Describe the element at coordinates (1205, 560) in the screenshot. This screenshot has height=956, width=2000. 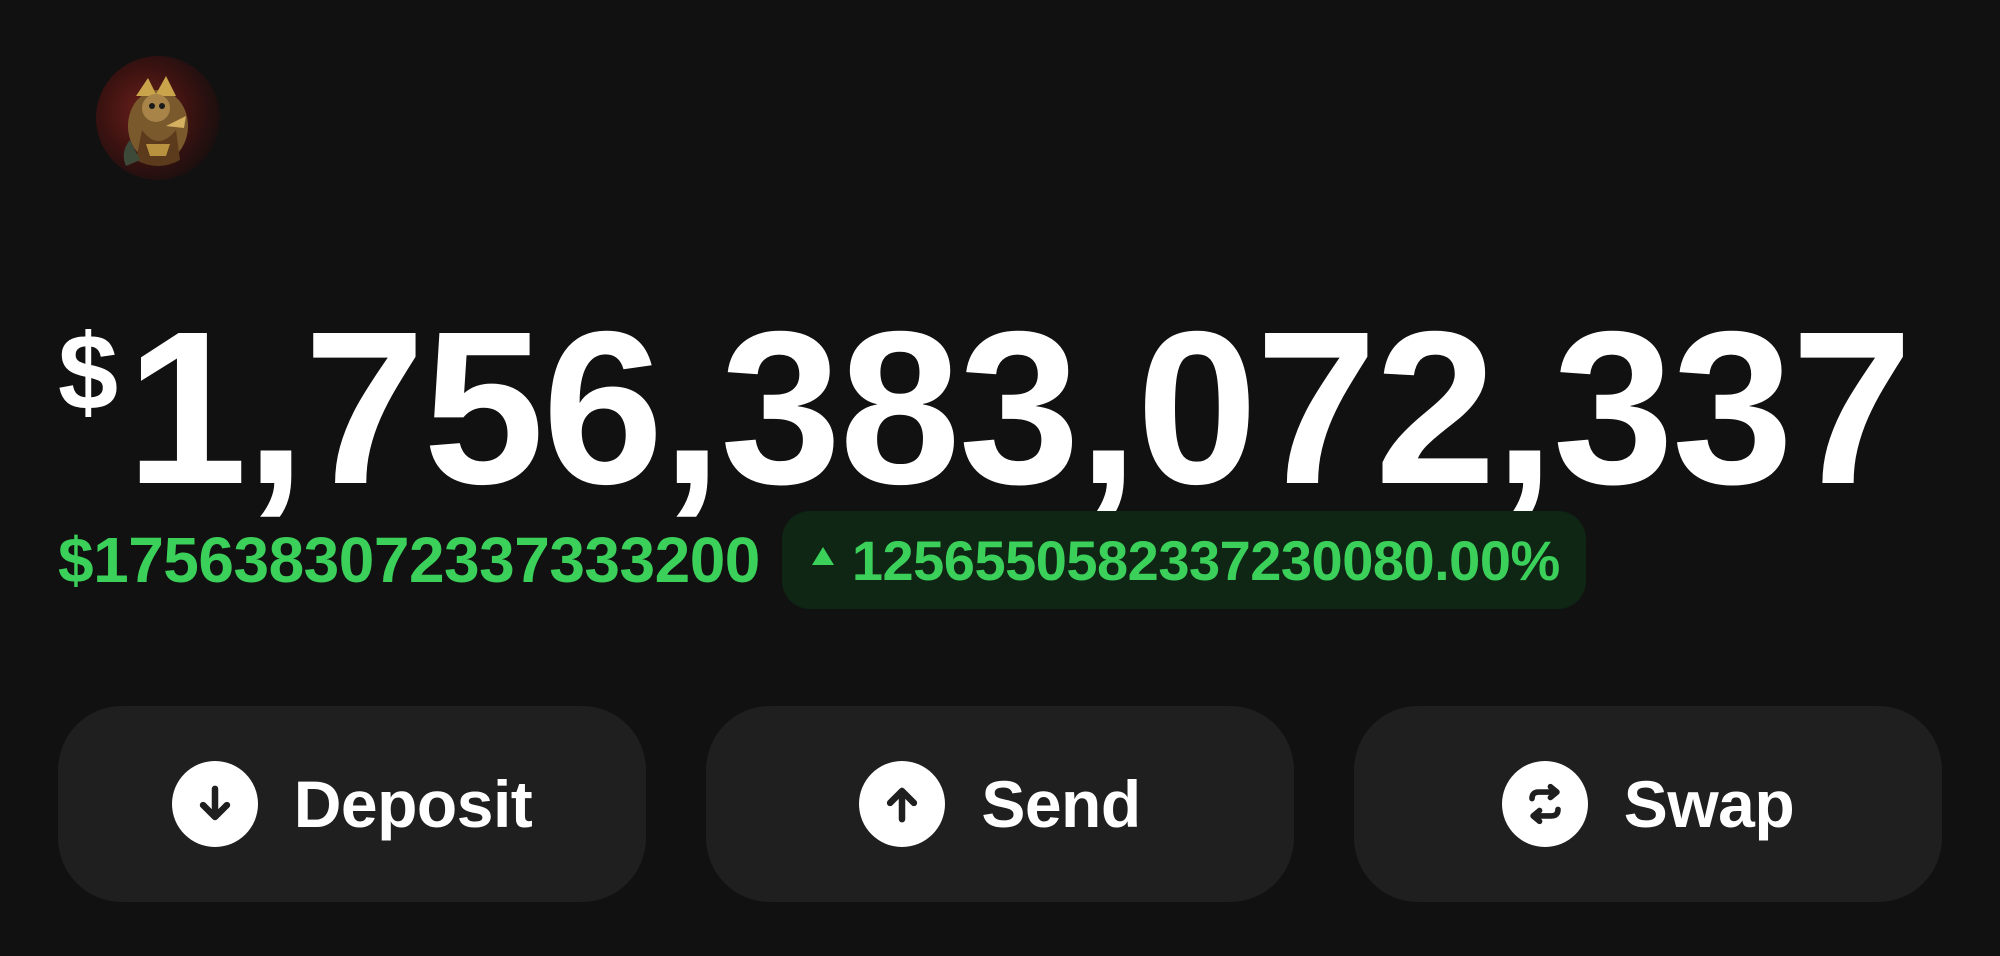
I see `percent-change-text: 1256550582337230080.00%` at that location.